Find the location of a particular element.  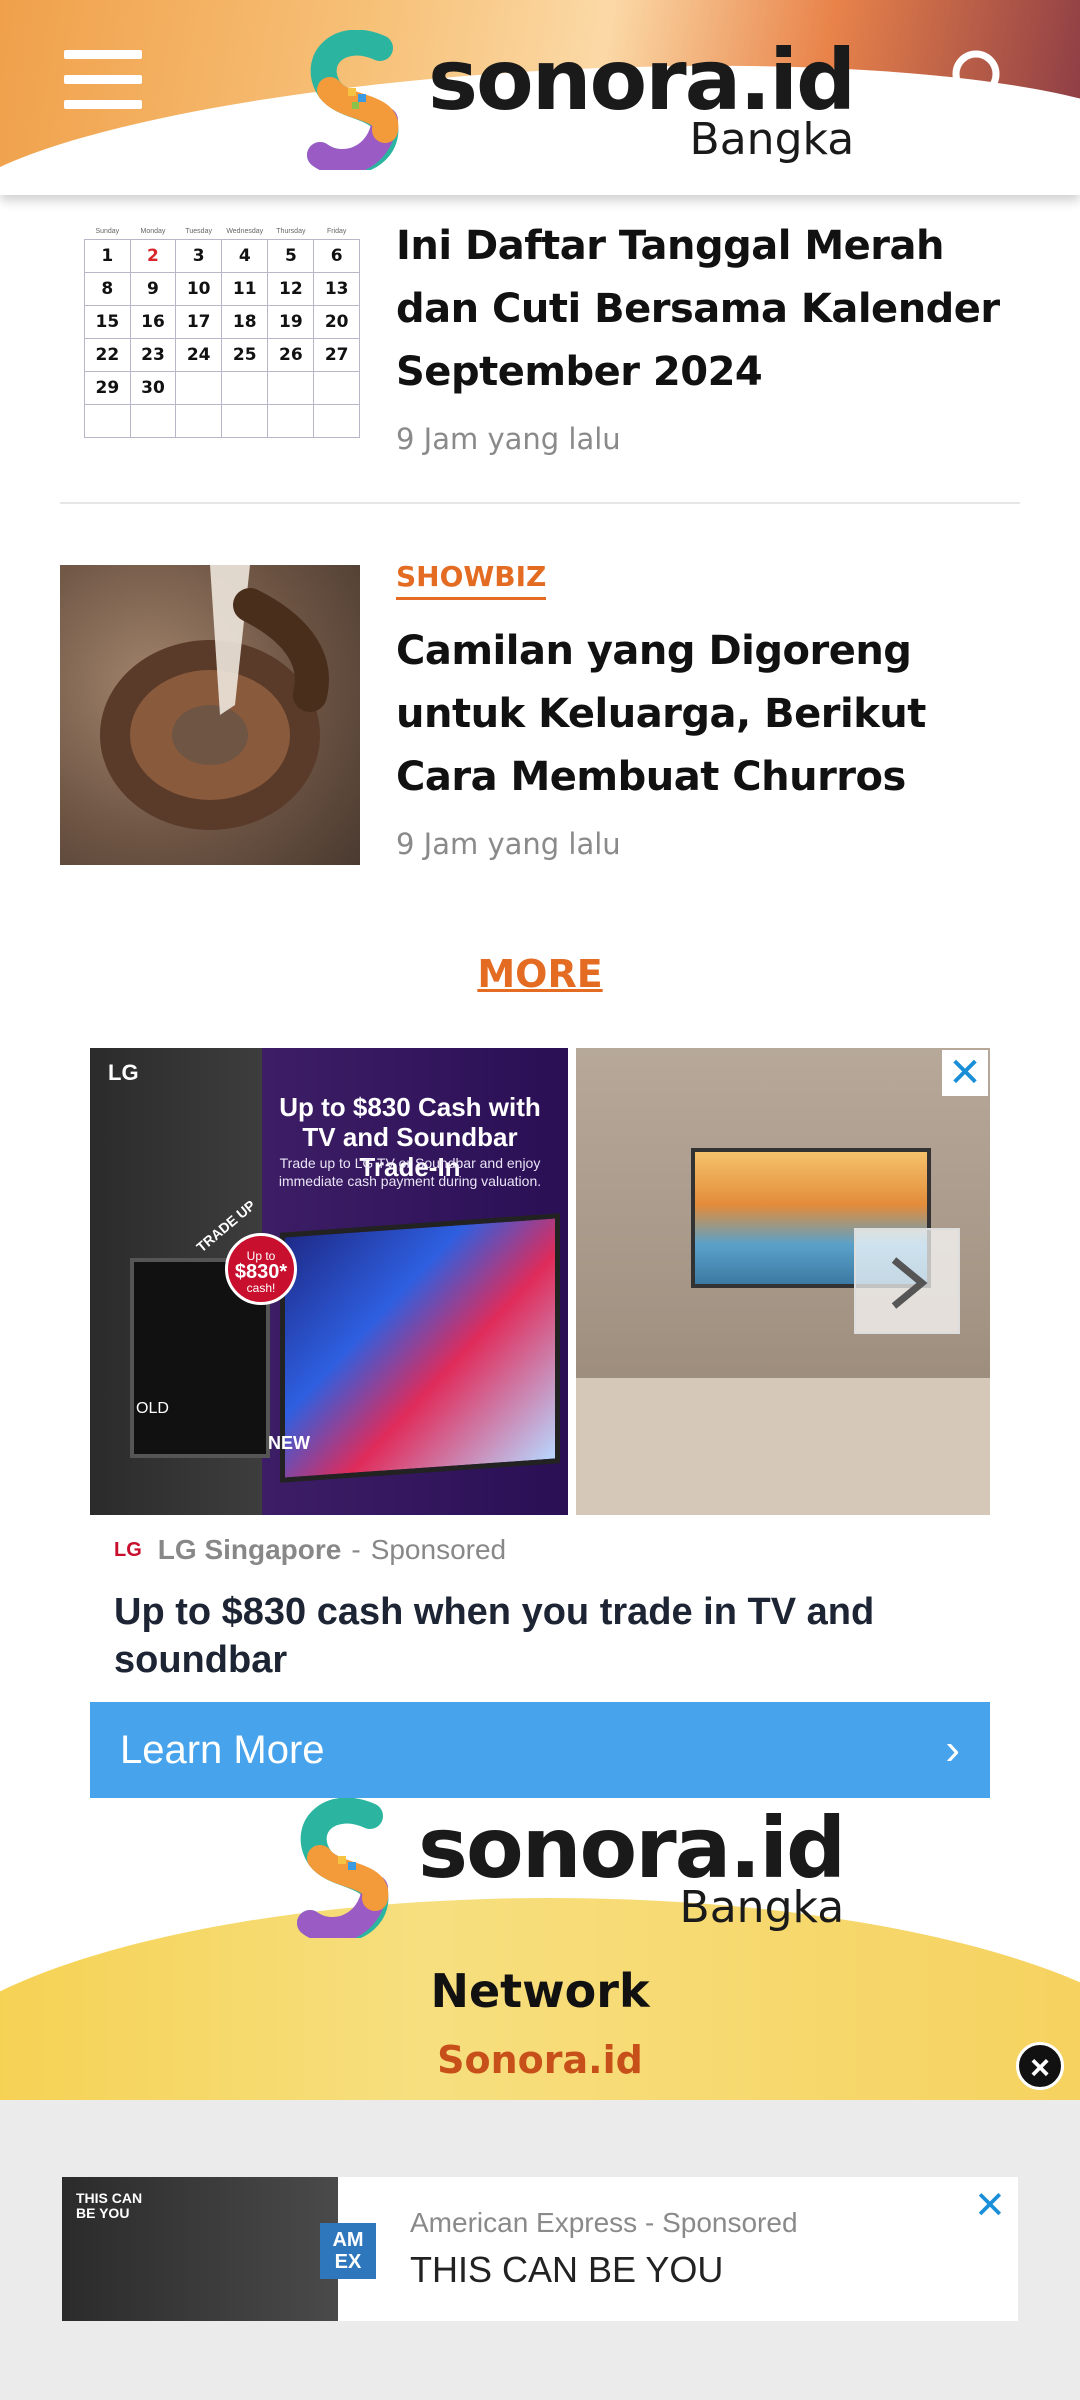

calendar-day-cell: 5 is located at coordinates (291, 255).